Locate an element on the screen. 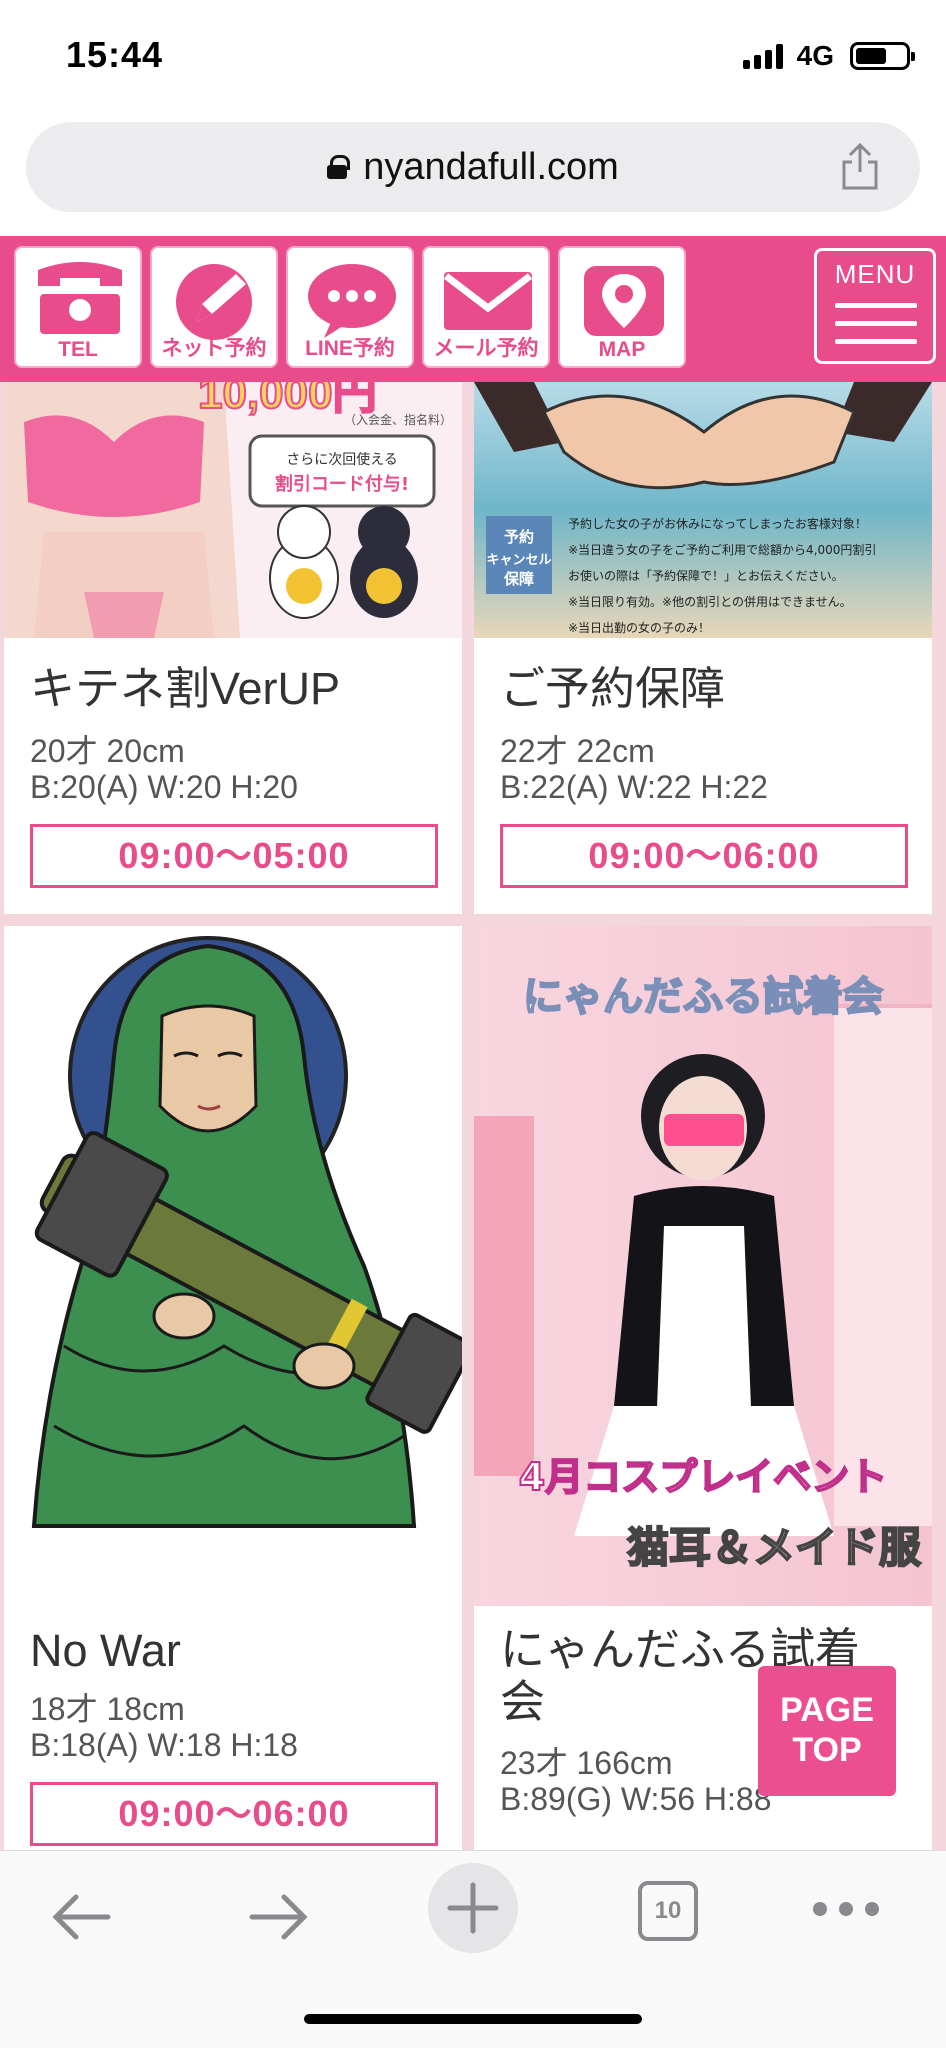 Image resolution: width=946 pixels, height=2048 pixels. chat-bubble-icon is located at coordinates (352, 301).